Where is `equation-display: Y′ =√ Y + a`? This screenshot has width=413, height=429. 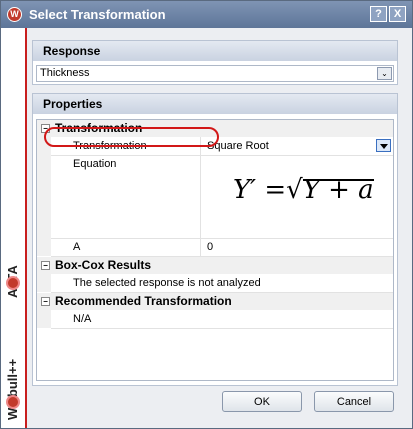 equation-display: Y′ =√ Y + a is located at coordinates (303, 190).